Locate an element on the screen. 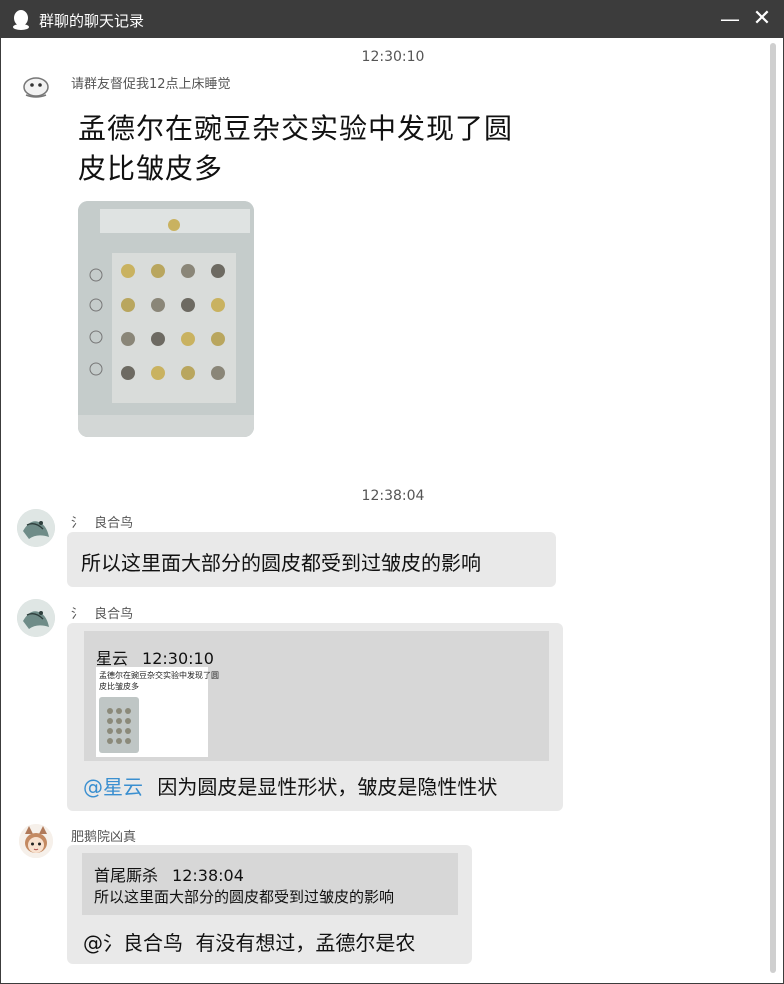  message-body: 有没有想过，孟德尔是农 is located at coordinates (305, 943).